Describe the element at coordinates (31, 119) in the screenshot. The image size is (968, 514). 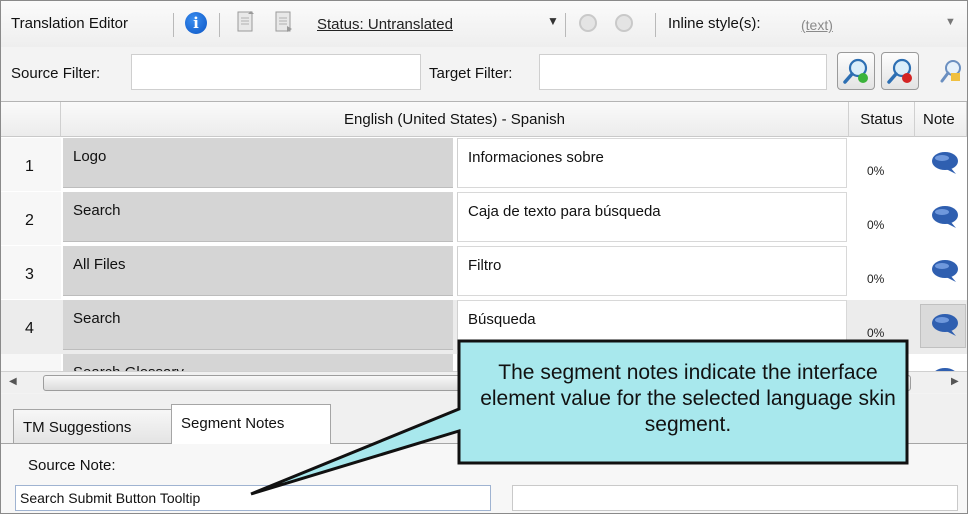
I see `row-number-header` at that location.